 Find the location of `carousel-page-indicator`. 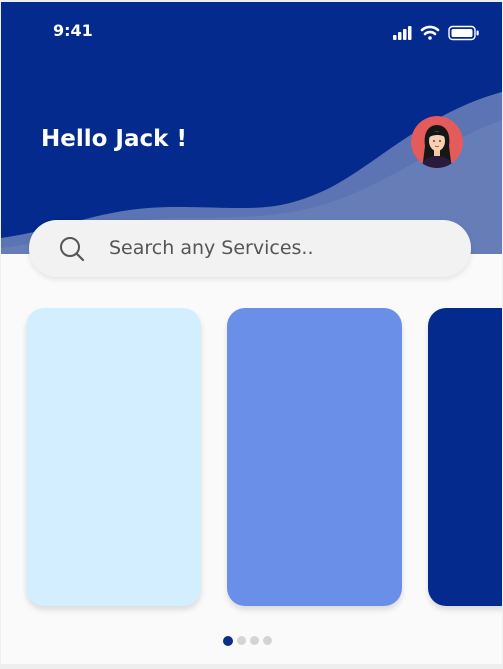

carousel-page-indicator is located at coordinates (249, 638).